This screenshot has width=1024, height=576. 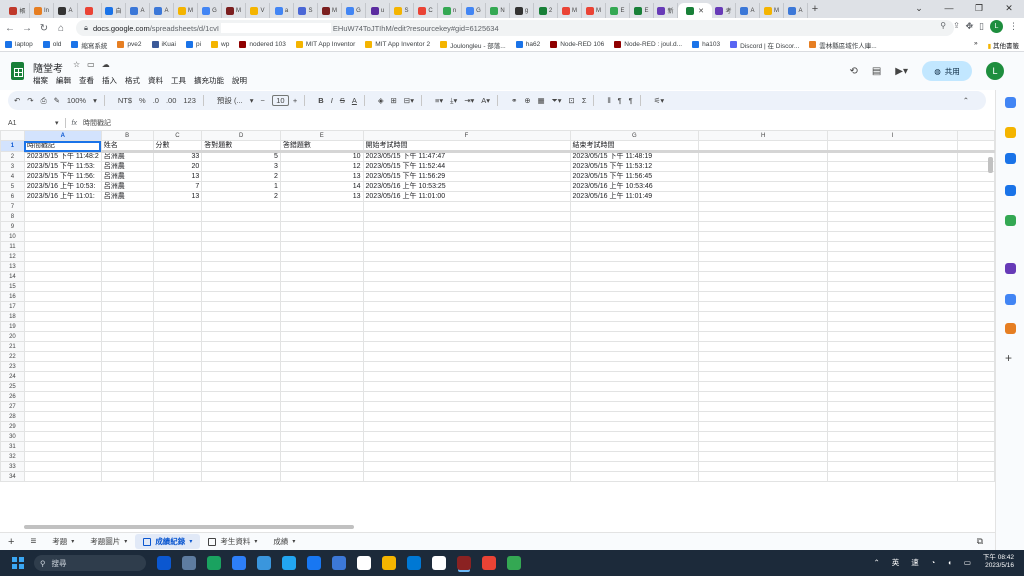 What do you see at coordinates (12, 466) in the screenshot?
I see `row-header: 33` at bounding box center [12, 466].